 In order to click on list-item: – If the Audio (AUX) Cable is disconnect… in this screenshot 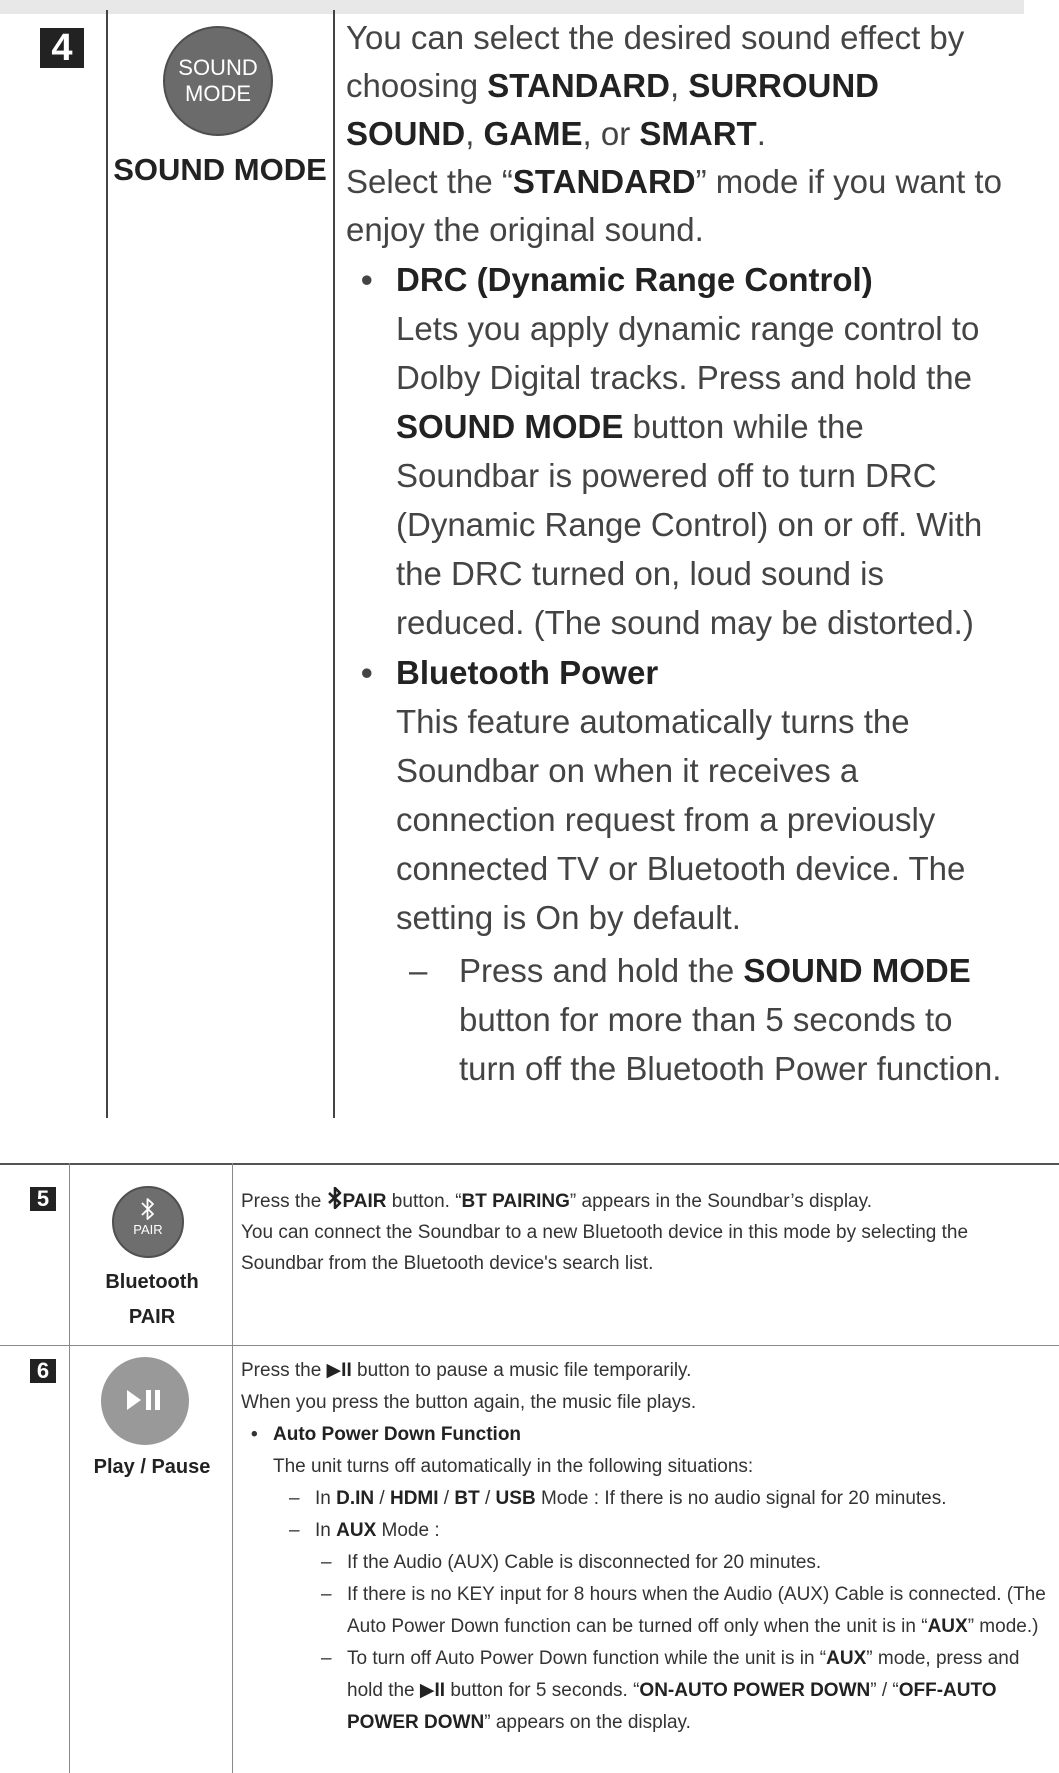, I will do `click(686, 1563)`.